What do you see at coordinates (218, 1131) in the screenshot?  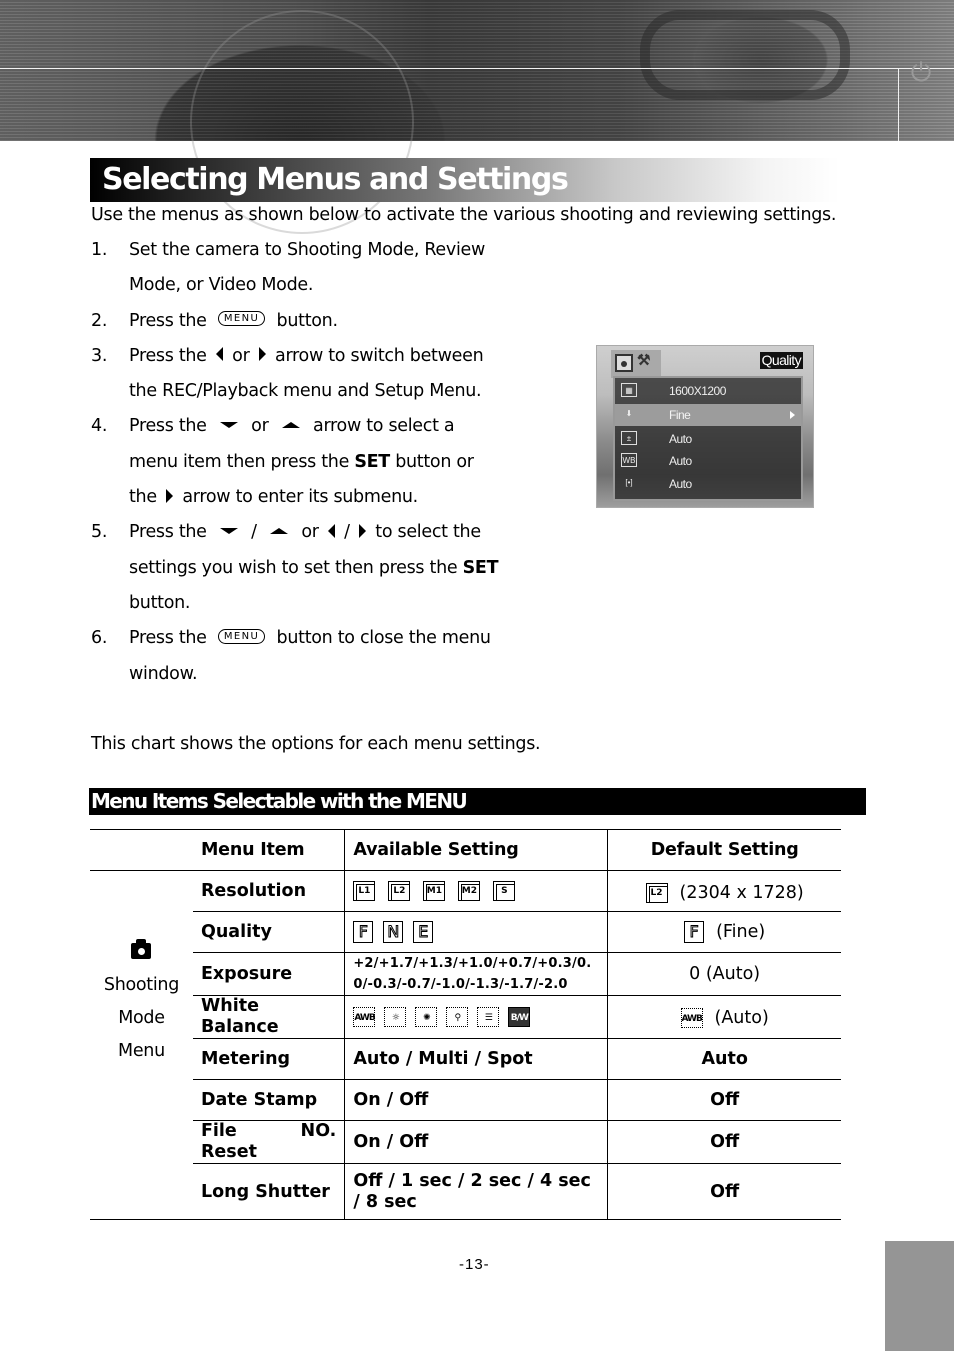 I see `item-line: File` at bounding box center [218, 1131].